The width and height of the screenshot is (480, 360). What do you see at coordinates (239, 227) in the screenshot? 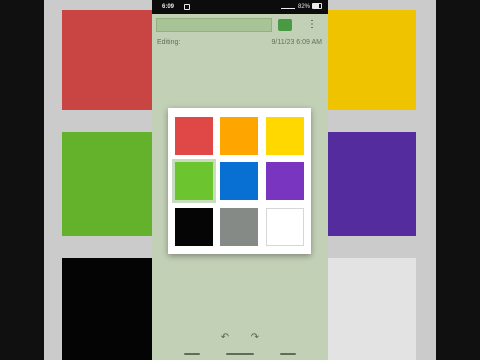
I see `color-swatch-gray` at bounding box center [239, 227].